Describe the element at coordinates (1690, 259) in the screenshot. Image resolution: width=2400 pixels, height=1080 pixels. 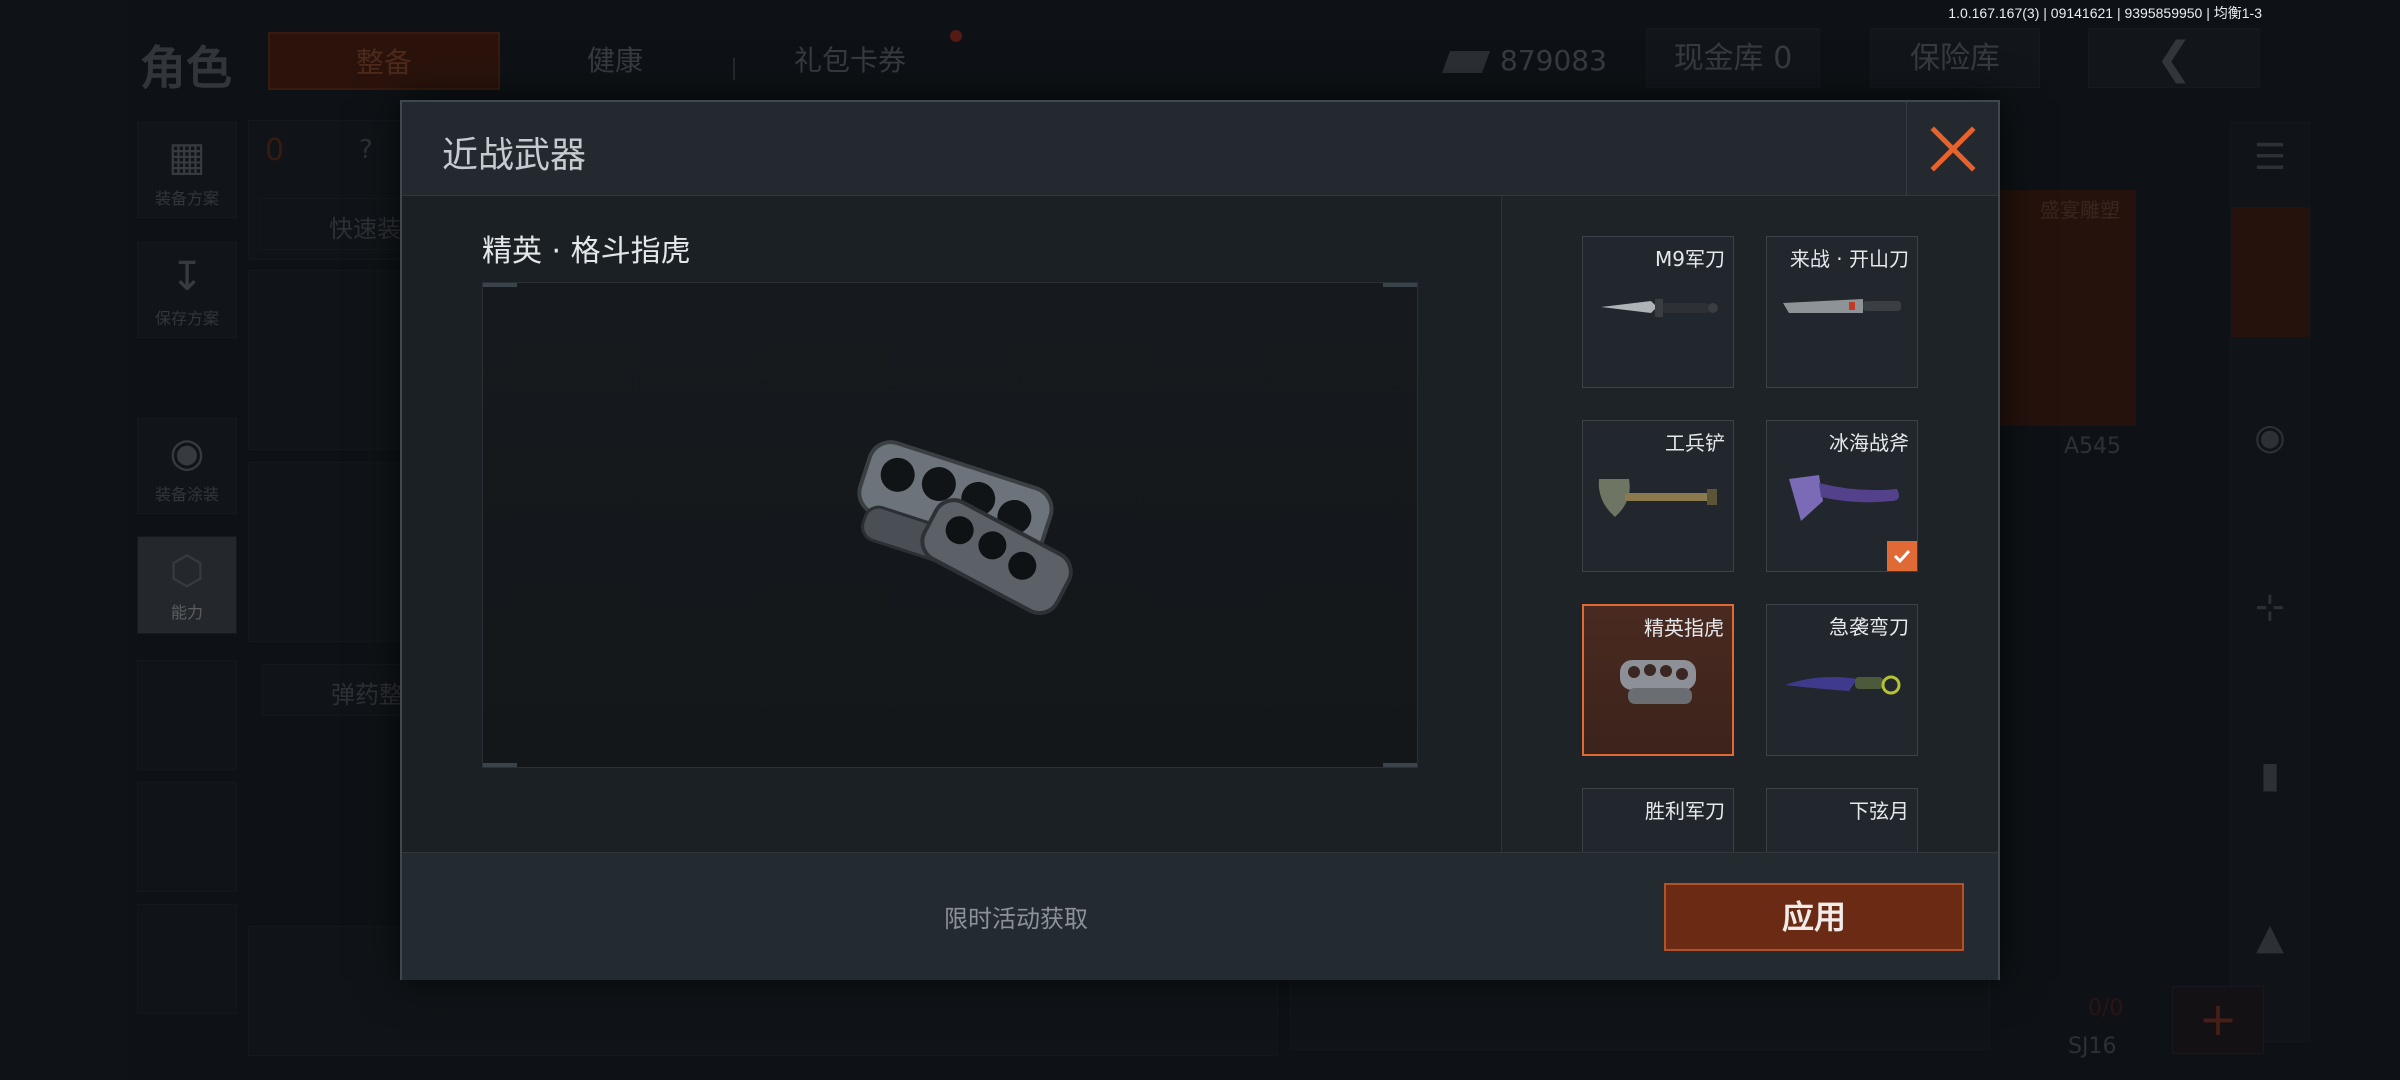
I see `weapon-card-label: M9军刀` at that location.